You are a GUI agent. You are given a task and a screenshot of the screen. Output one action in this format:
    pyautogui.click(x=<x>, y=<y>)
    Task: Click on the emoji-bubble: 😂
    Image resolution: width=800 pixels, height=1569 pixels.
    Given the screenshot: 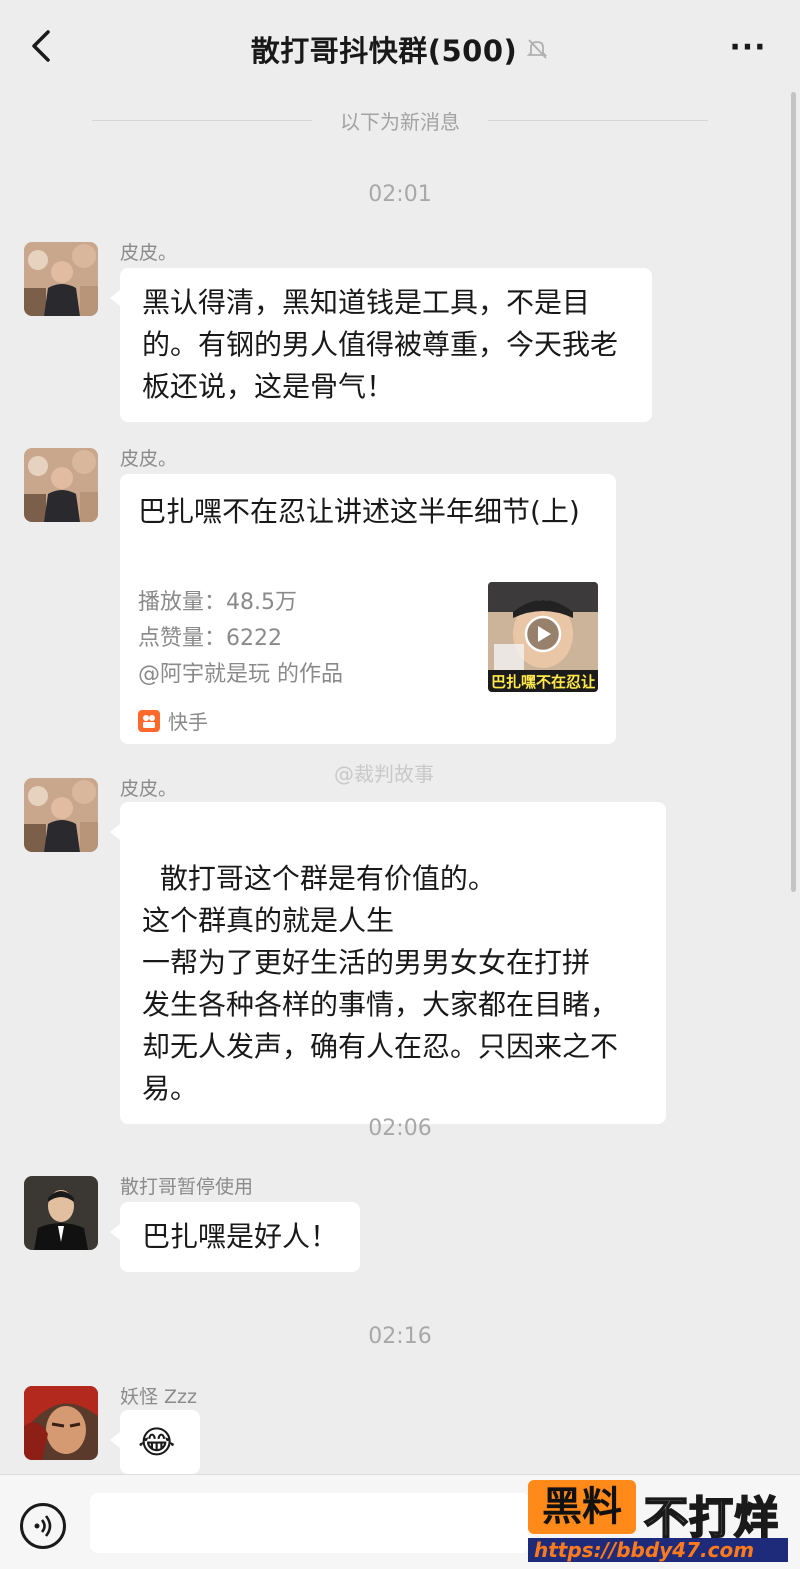 What is the action you would take?
    pyautogui.click(x=155, y=1442)
    